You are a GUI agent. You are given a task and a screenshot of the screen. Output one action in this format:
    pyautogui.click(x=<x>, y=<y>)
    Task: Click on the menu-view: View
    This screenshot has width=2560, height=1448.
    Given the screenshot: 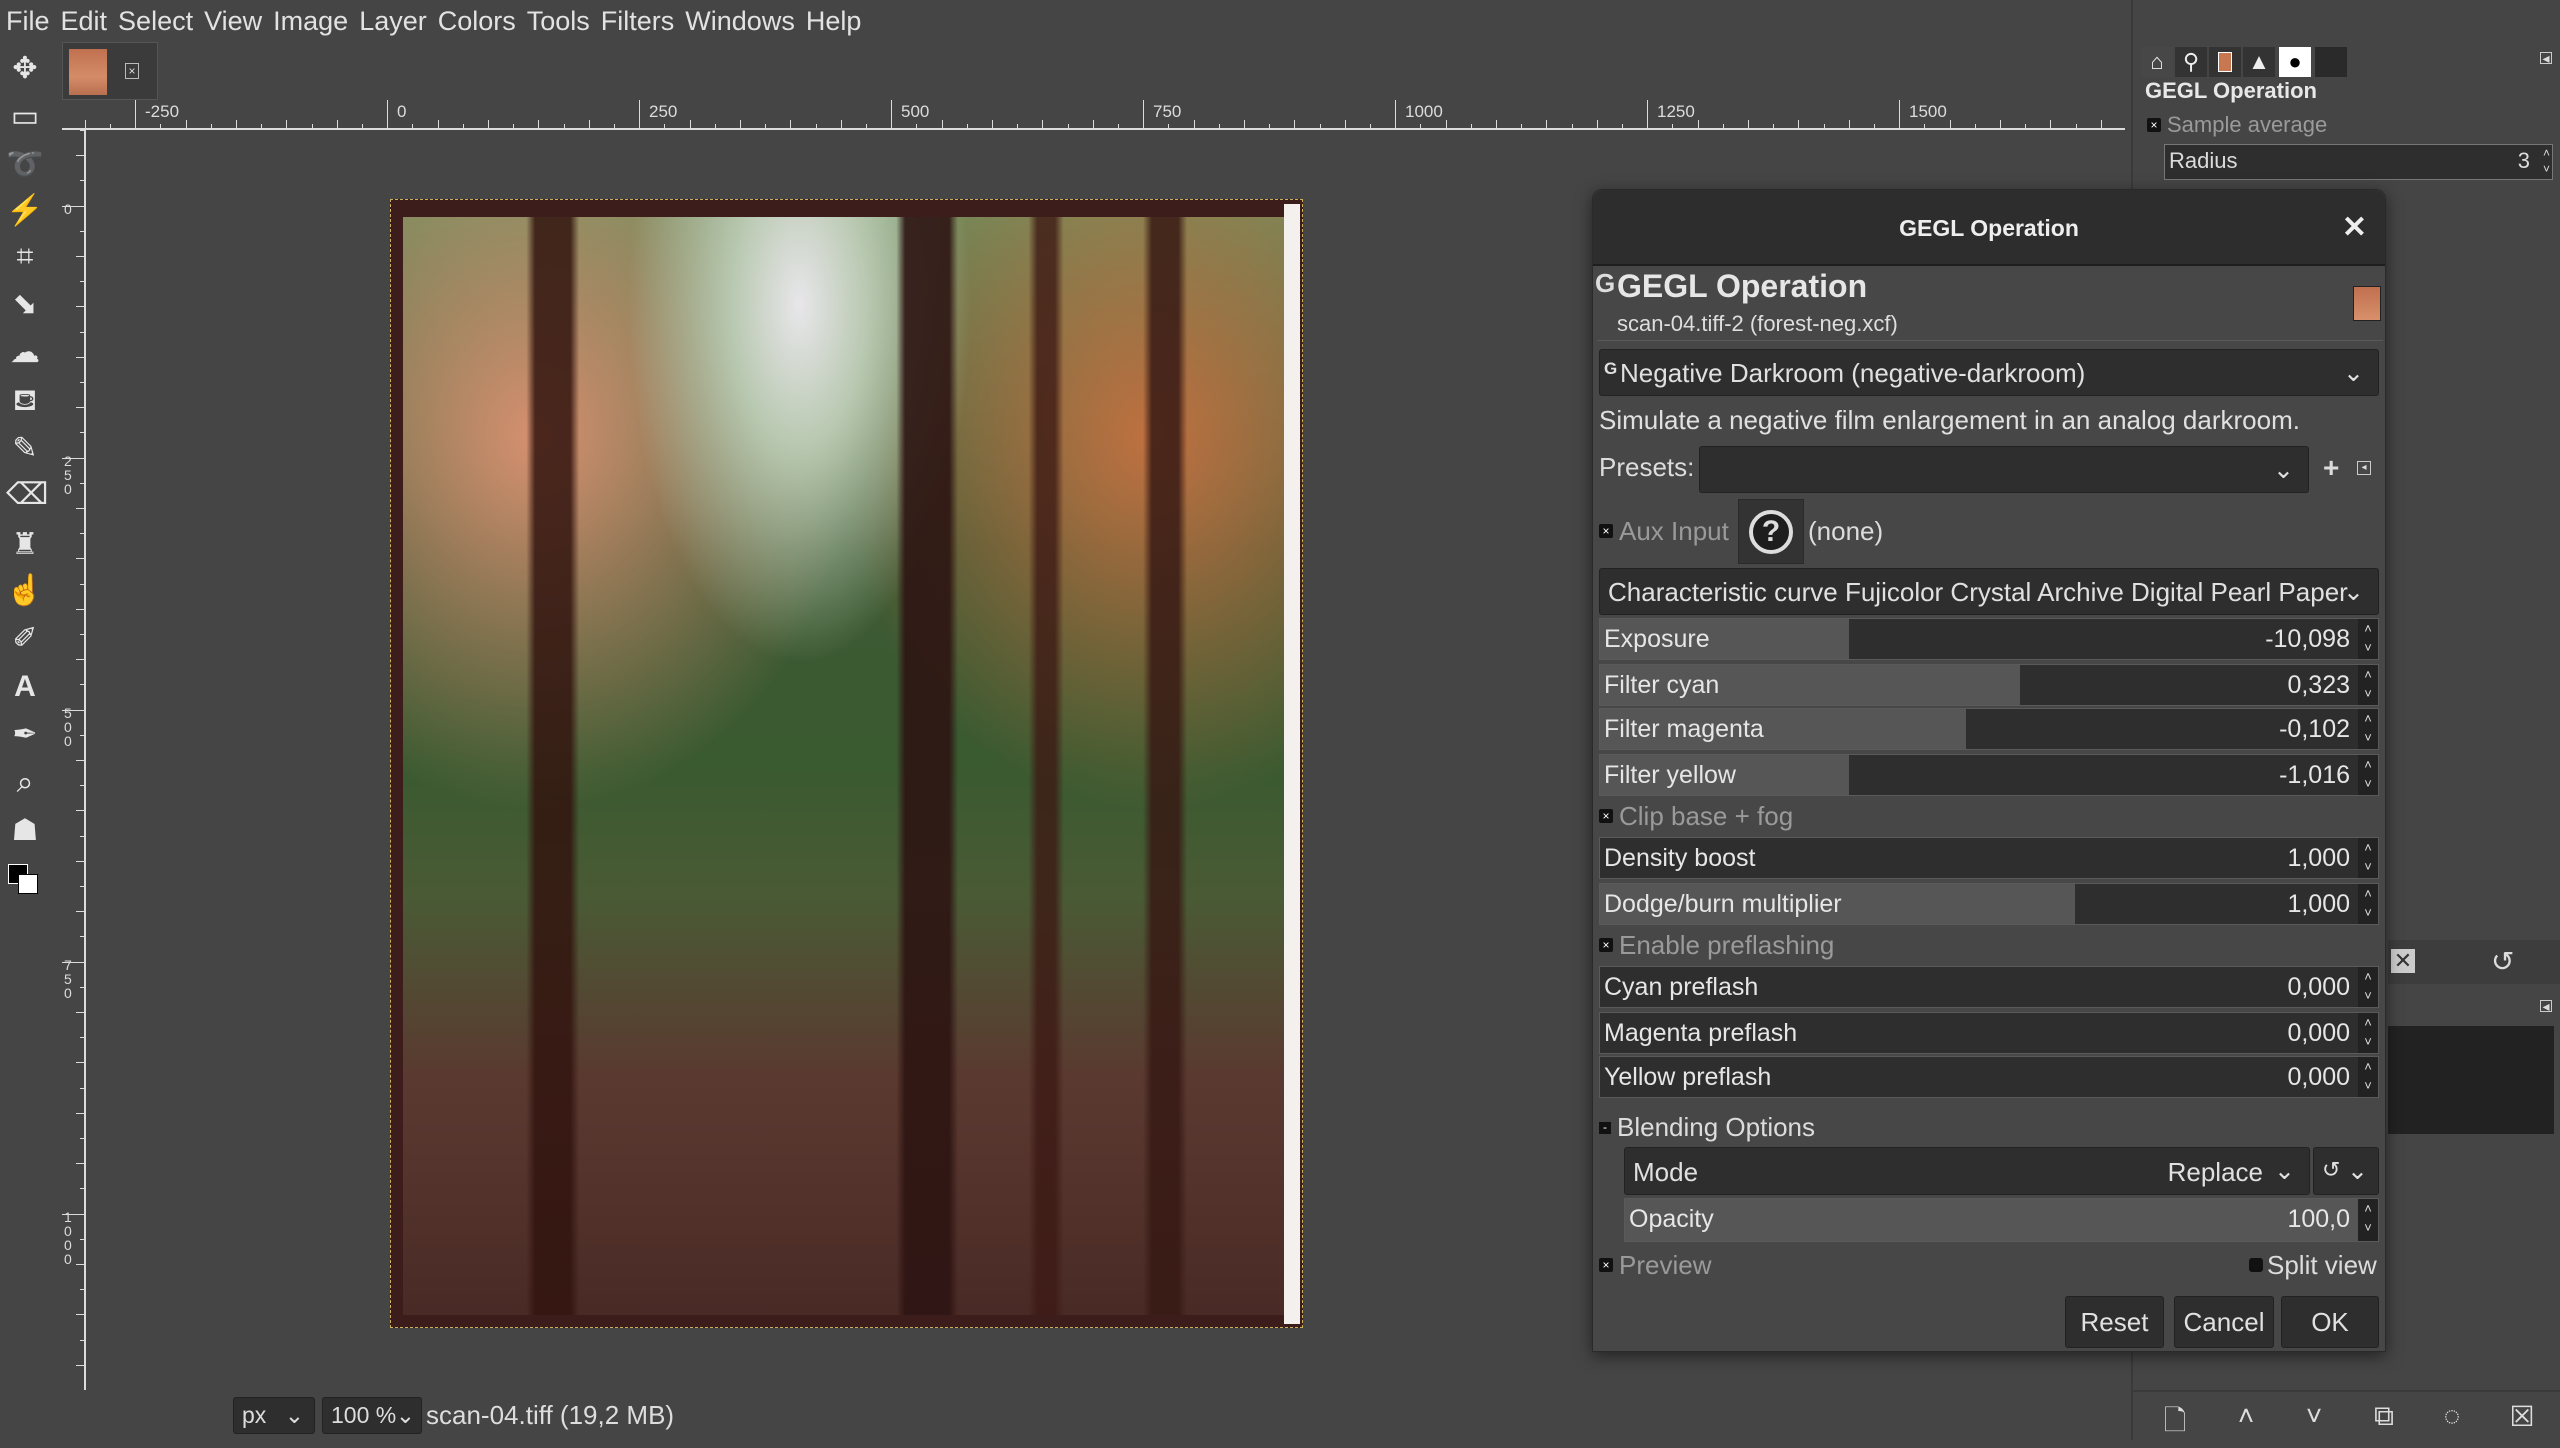 What is the action you would take?
    pyautogui.click(x=233, y=21)
    